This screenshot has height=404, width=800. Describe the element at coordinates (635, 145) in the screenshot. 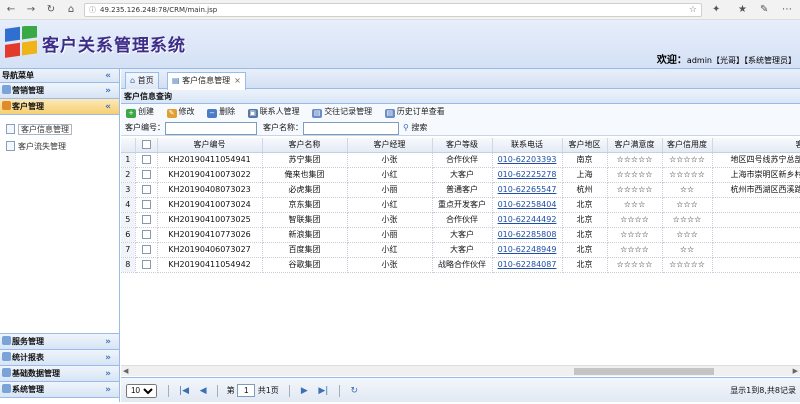

I see `column-header: 客户满意度` at that location.